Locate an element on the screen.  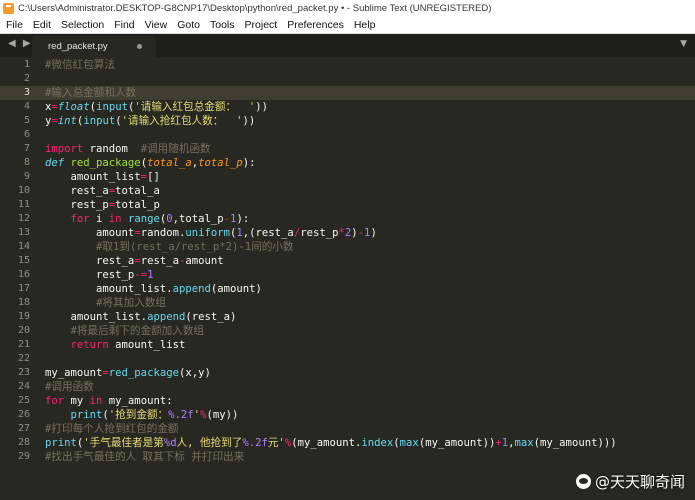
code-line: #打印每个人抢到红包的金额 is located at coordinates (112, 429).